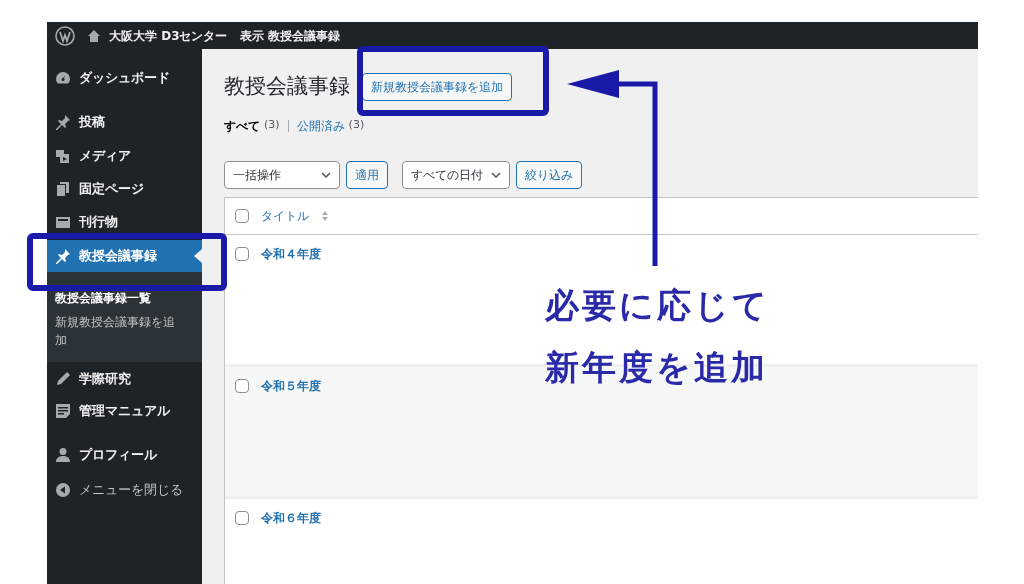 This screenshot has height=584, width=1024. I want to click on select-all-checkbox, so click(242, 215).